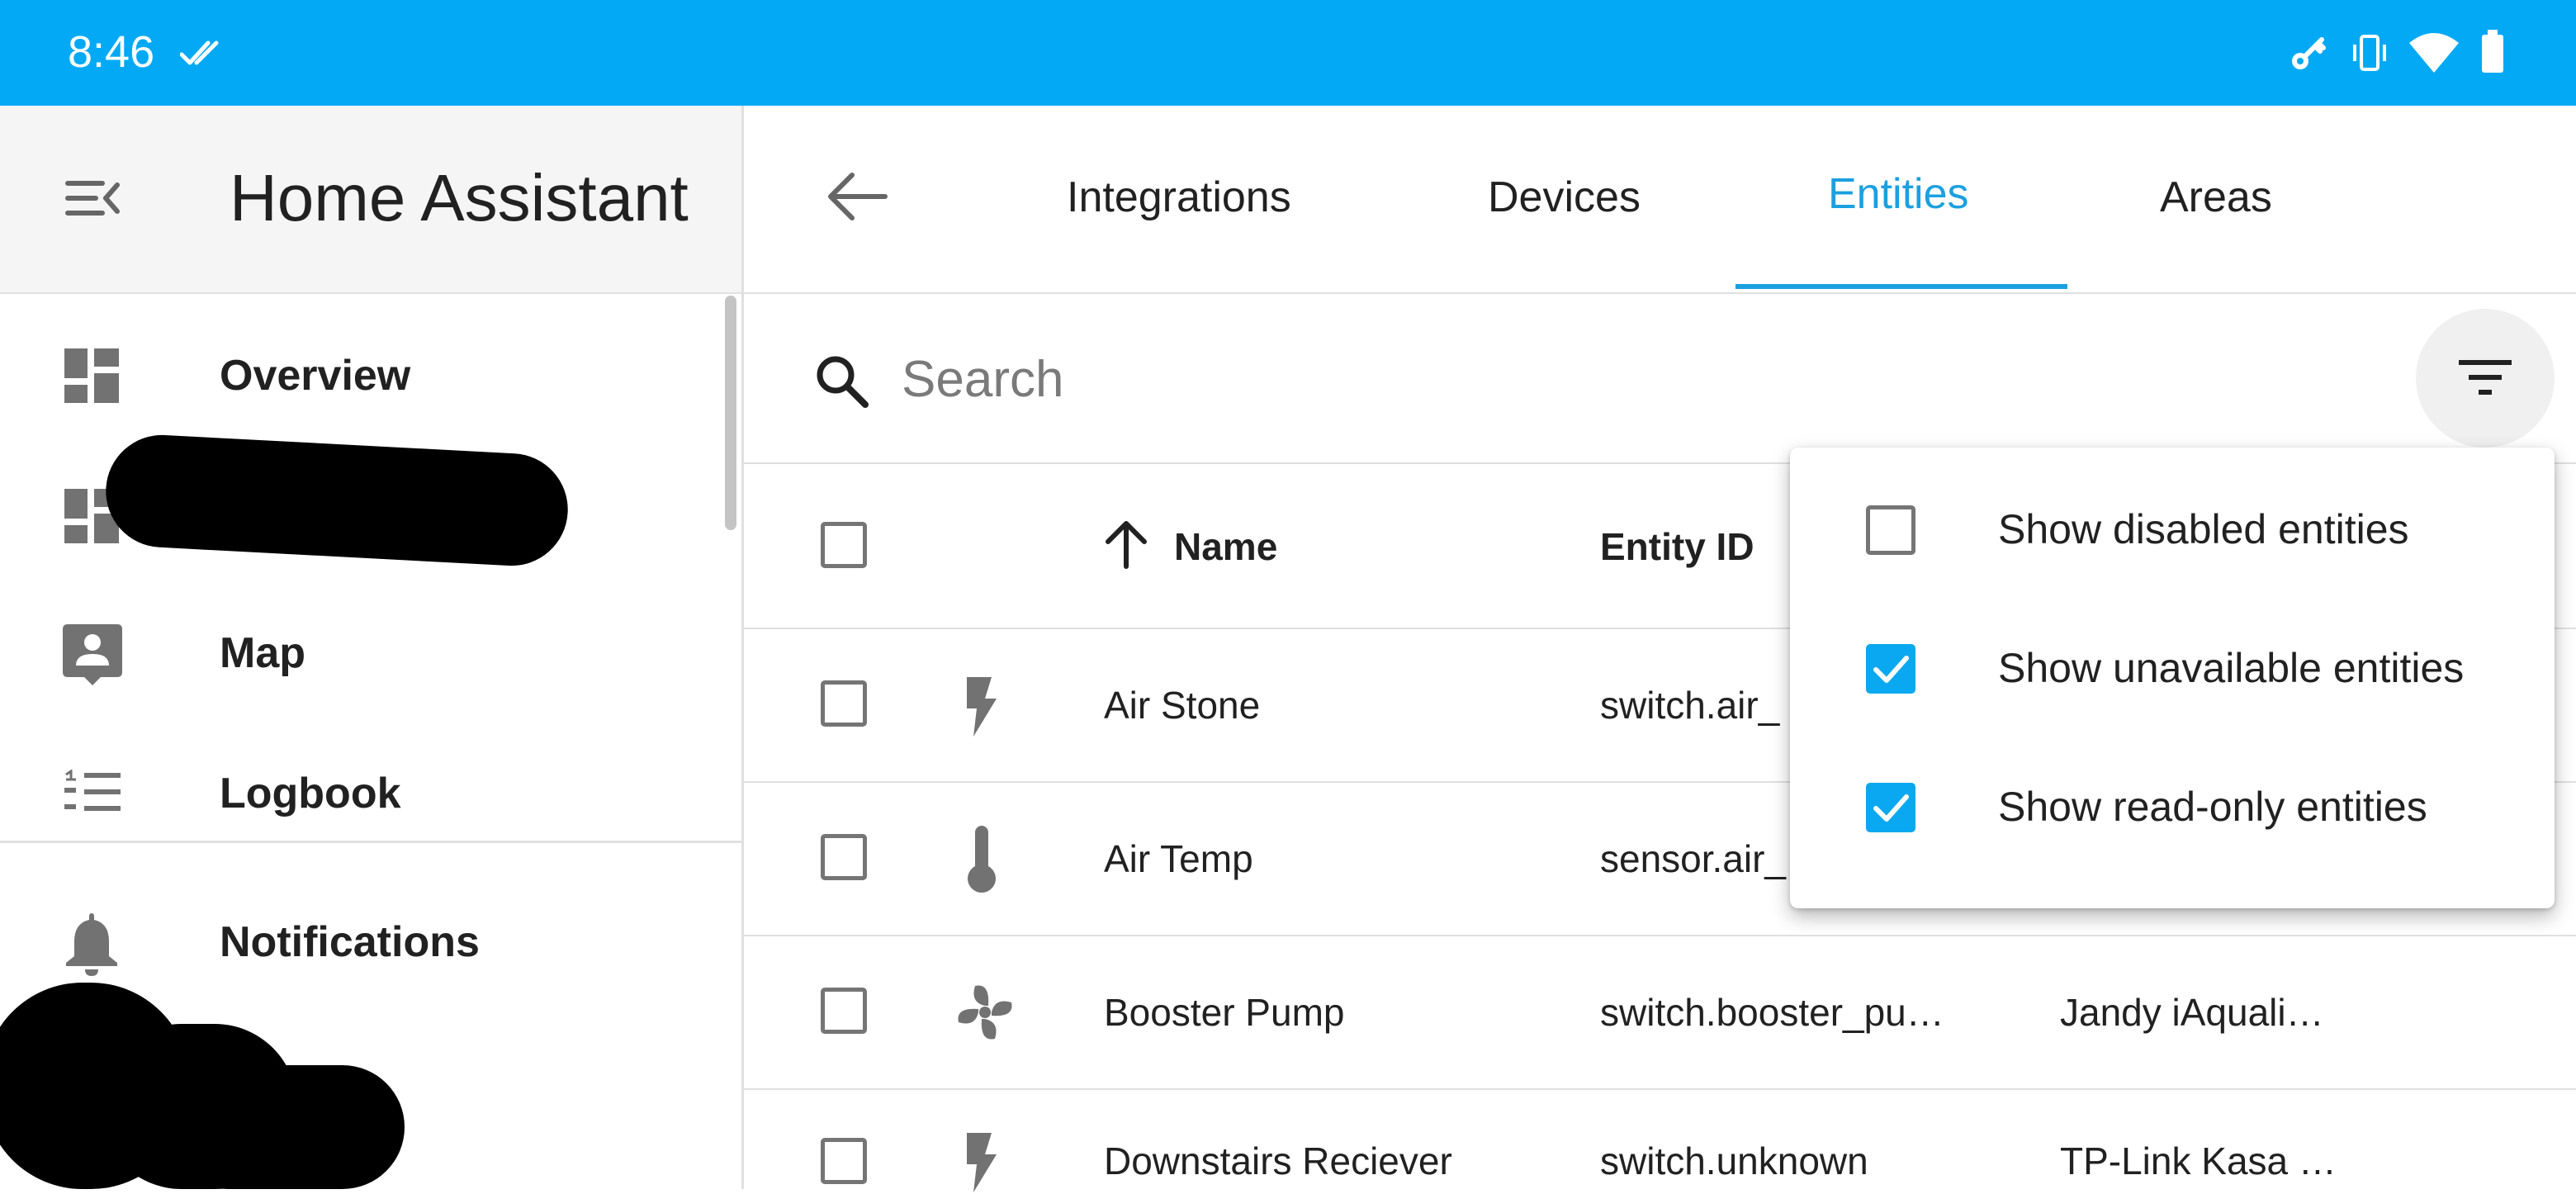  Describe the element at coordinates (857, 196) in the screenshot. I see `arrow-left-icon` at that location.